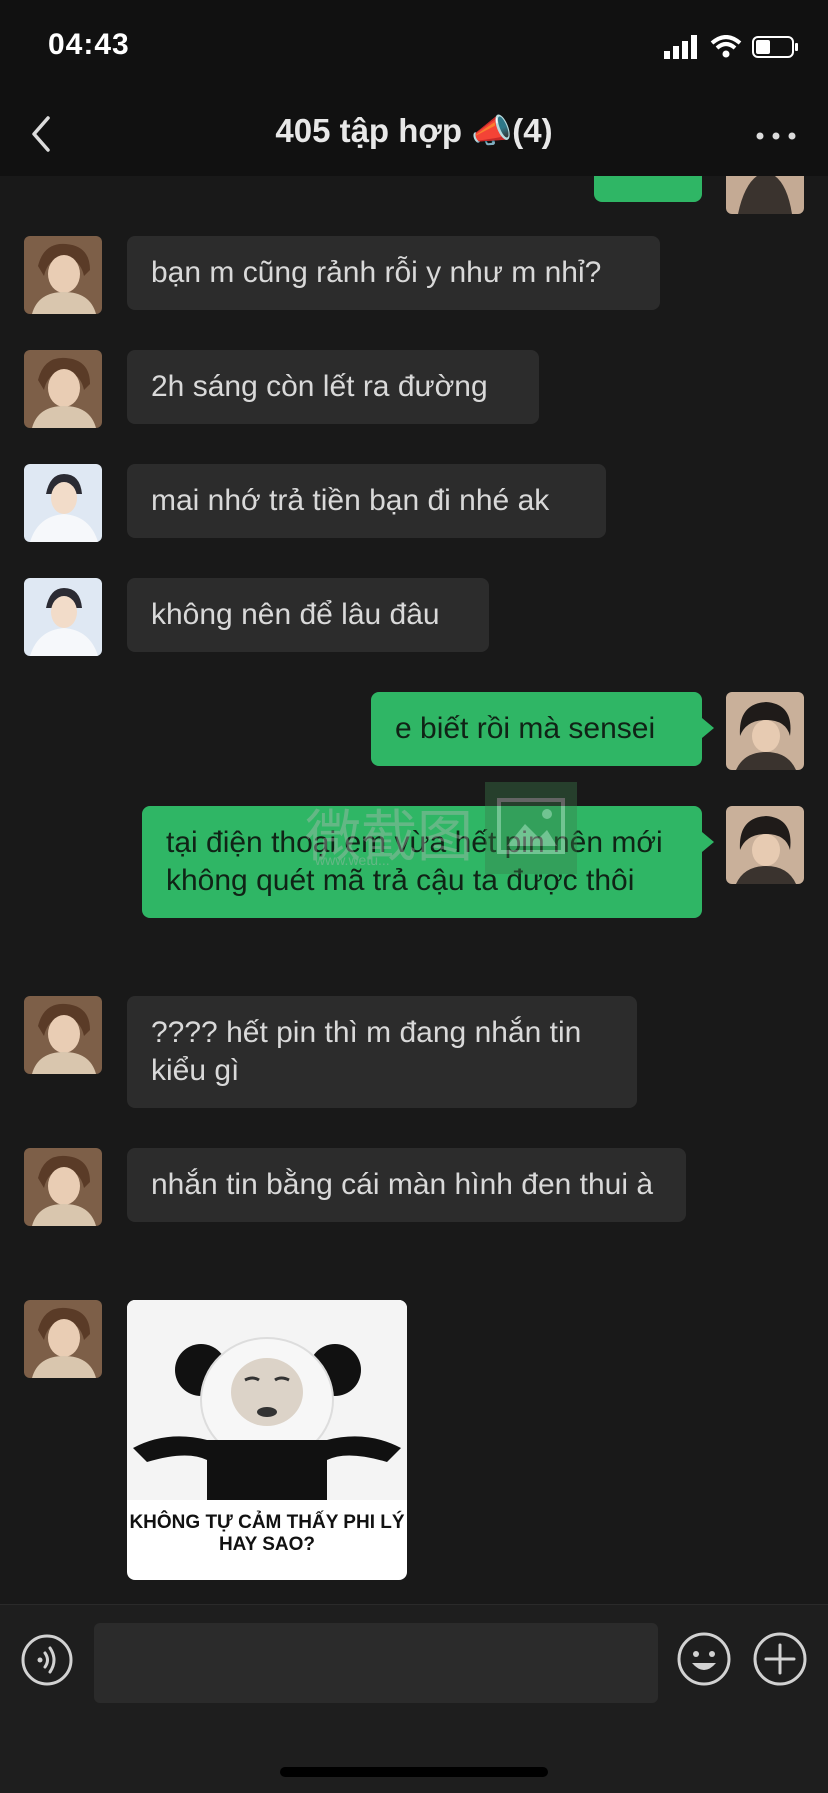 The width and height of the screenshot is (828, 1793). Describe the element at coordinates (726, 46) in the screenshot. I see `wifi-icon` at that location.